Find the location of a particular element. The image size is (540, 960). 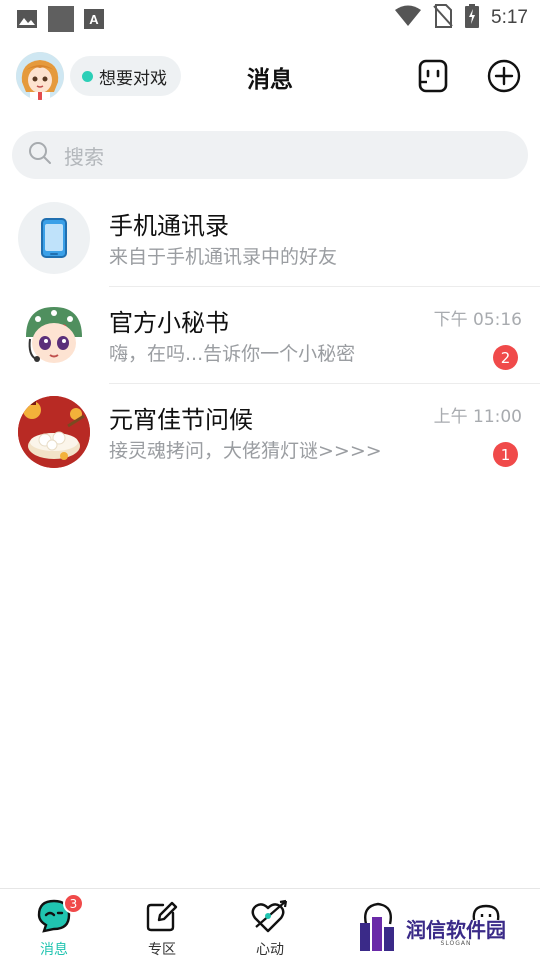

svg-text: A is located at coordinates (94, 19).